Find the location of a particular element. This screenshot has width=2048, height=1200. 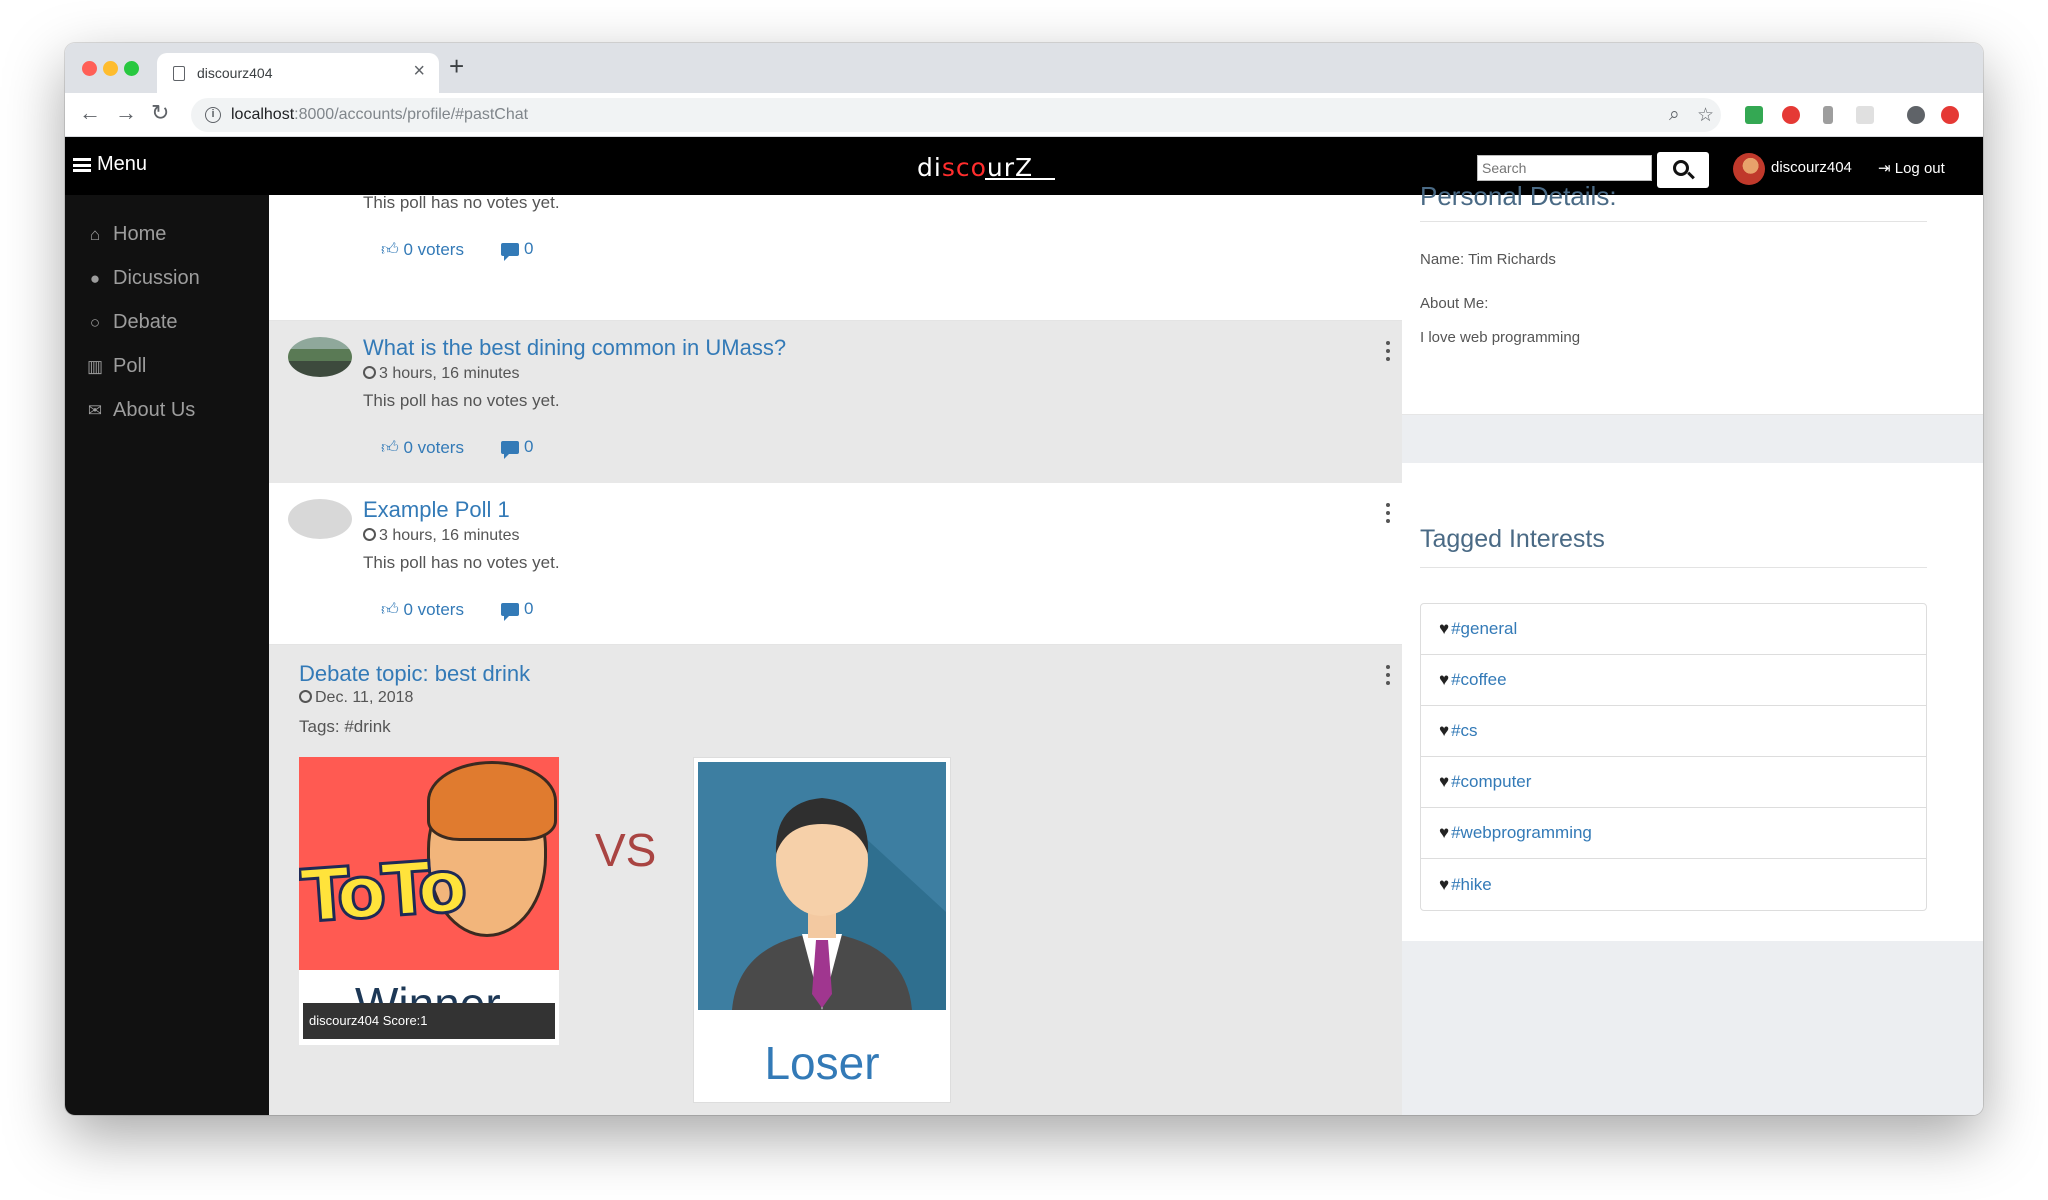

bar-chart-icon: ▥ is located at coordinates (95, 366).